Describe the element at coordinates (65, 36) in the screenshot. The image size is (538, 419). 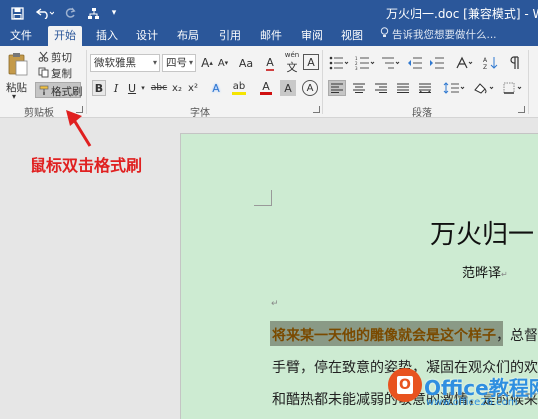
I see `tab-home: 开始` at that location.